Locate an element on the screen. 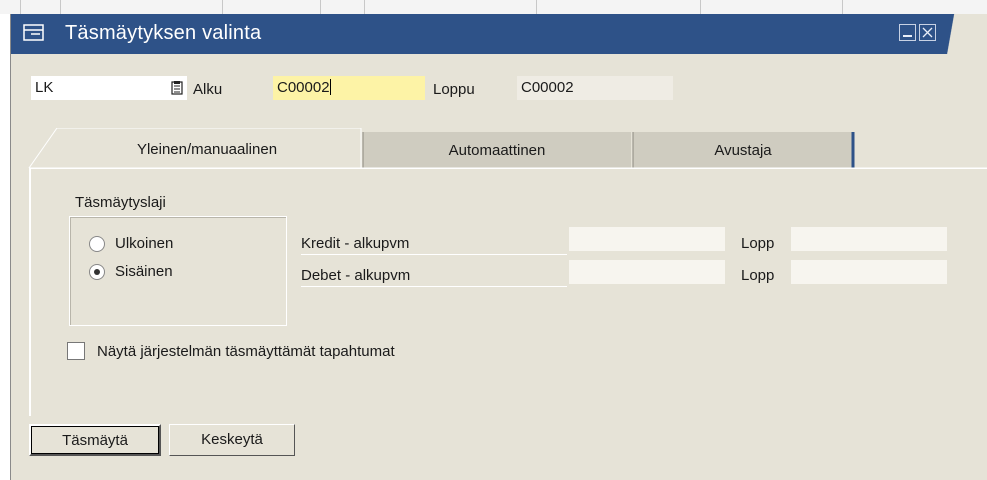 Image resolution: width=987 pixels, height=480 pixels. credit-end-label: Lopp is located at coordinates (758, 243).